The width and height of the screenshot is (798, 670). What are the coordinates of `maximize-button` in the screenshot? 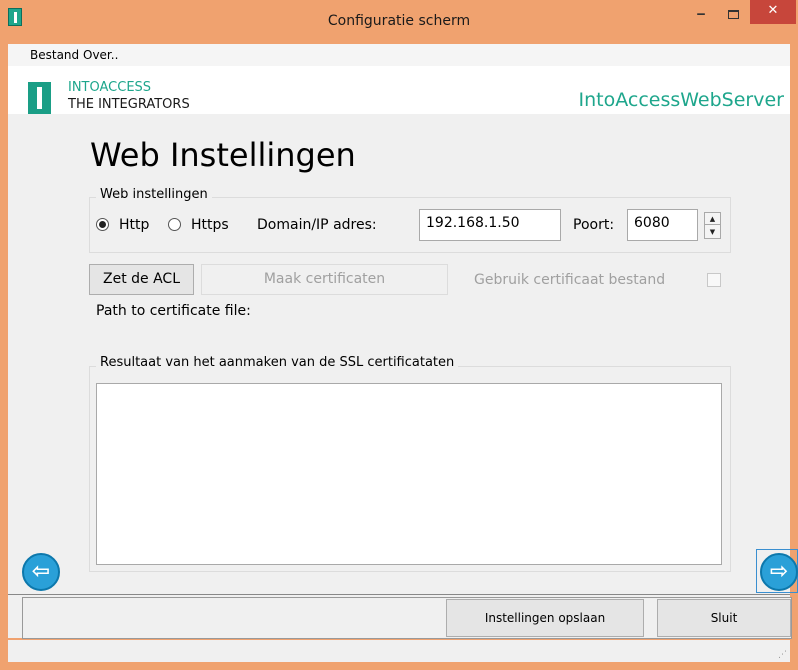 It's located at (733, 15).